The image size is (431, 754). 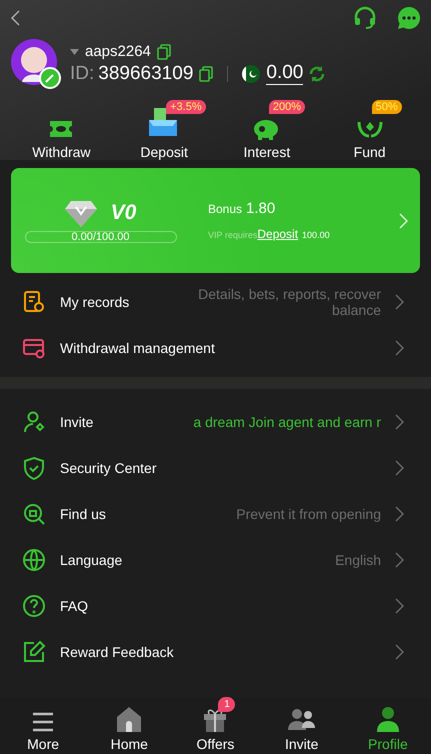 I want to click on person-icon, so click(x=34, y=422).